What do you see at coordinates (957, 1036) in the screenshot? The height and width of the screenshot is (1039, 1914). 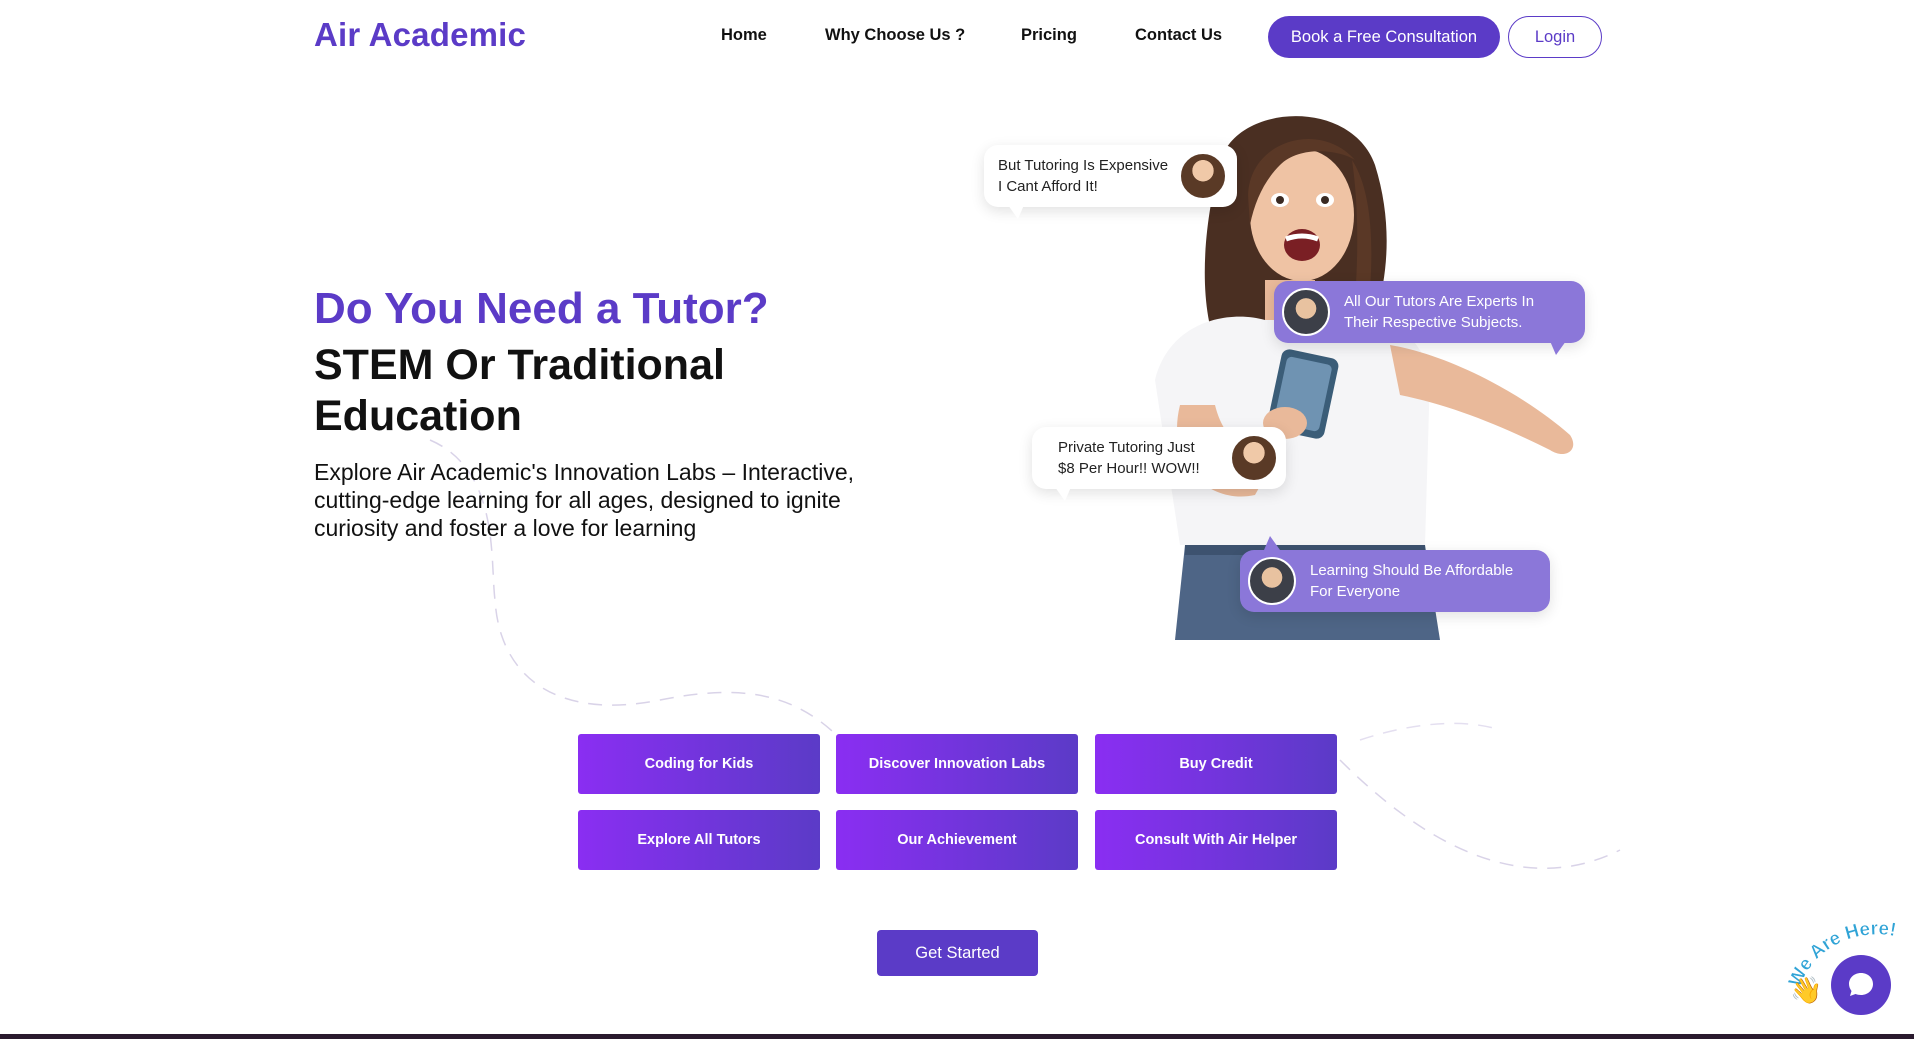 I see `footer-edge` at bounding box center [957, 1036].